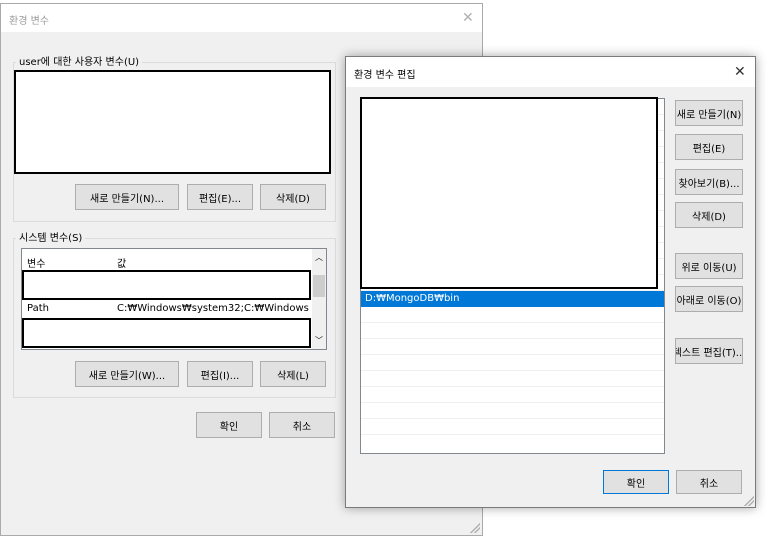  Describe the element at coordinates (51, 236) in the screenshot. I see `system-variables-label: 시스템 변수(S)` at that location.